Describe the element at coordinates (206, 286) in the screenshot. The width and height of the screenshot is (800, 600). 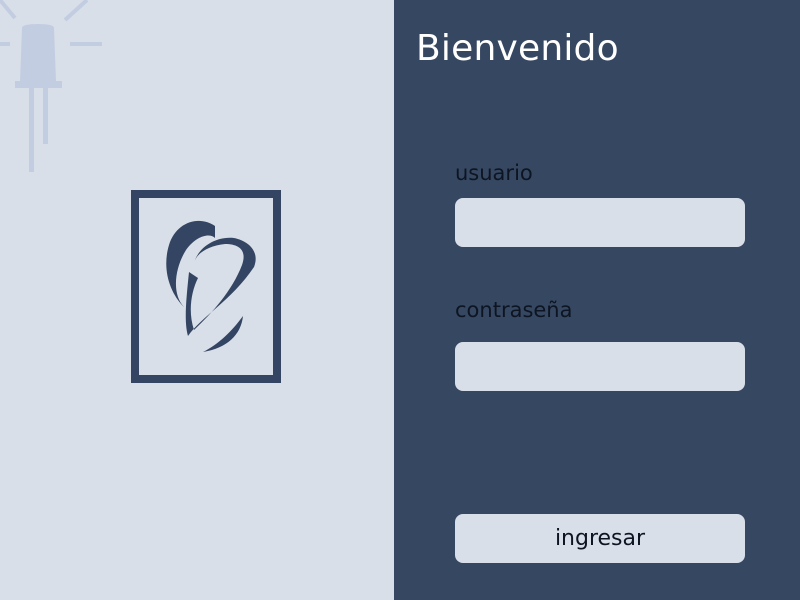
I see `letter-c-logo` at that location.